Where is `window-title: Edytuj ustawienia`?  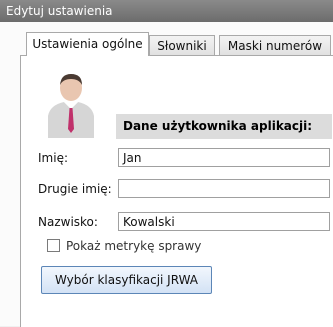 window-title: Edytuj ustawienia is located at coordinates (166, 11).